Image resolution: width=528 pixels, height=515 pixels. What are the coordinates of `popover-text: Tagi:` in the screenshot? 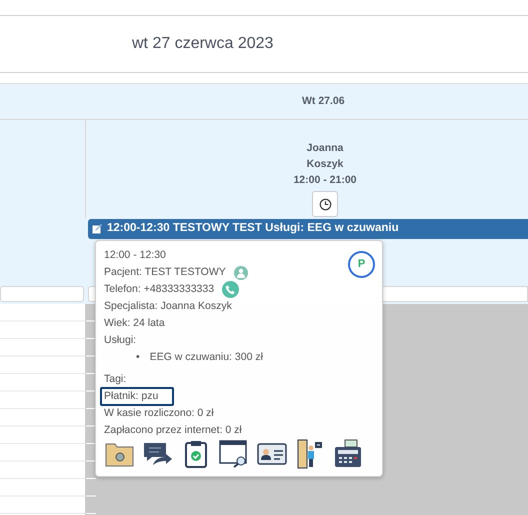 It's located at (115, 379).